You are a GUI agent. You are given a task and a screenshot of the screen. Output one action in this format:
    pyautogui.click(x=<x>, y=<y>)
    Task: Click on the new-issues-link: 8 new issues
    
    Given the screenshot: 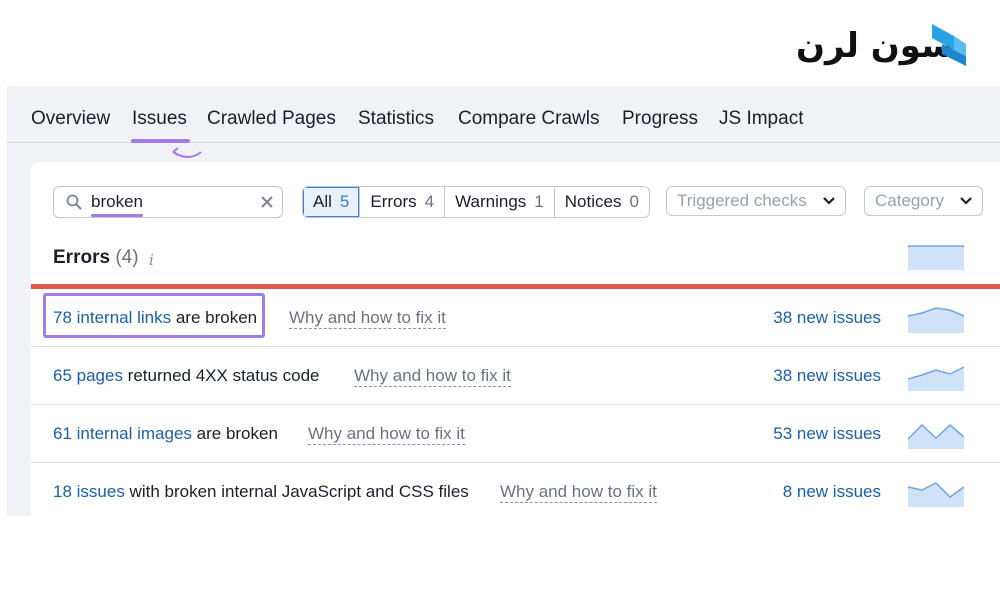 What is the action you would take?
    pyautogui.click(x=832, y=492)
    